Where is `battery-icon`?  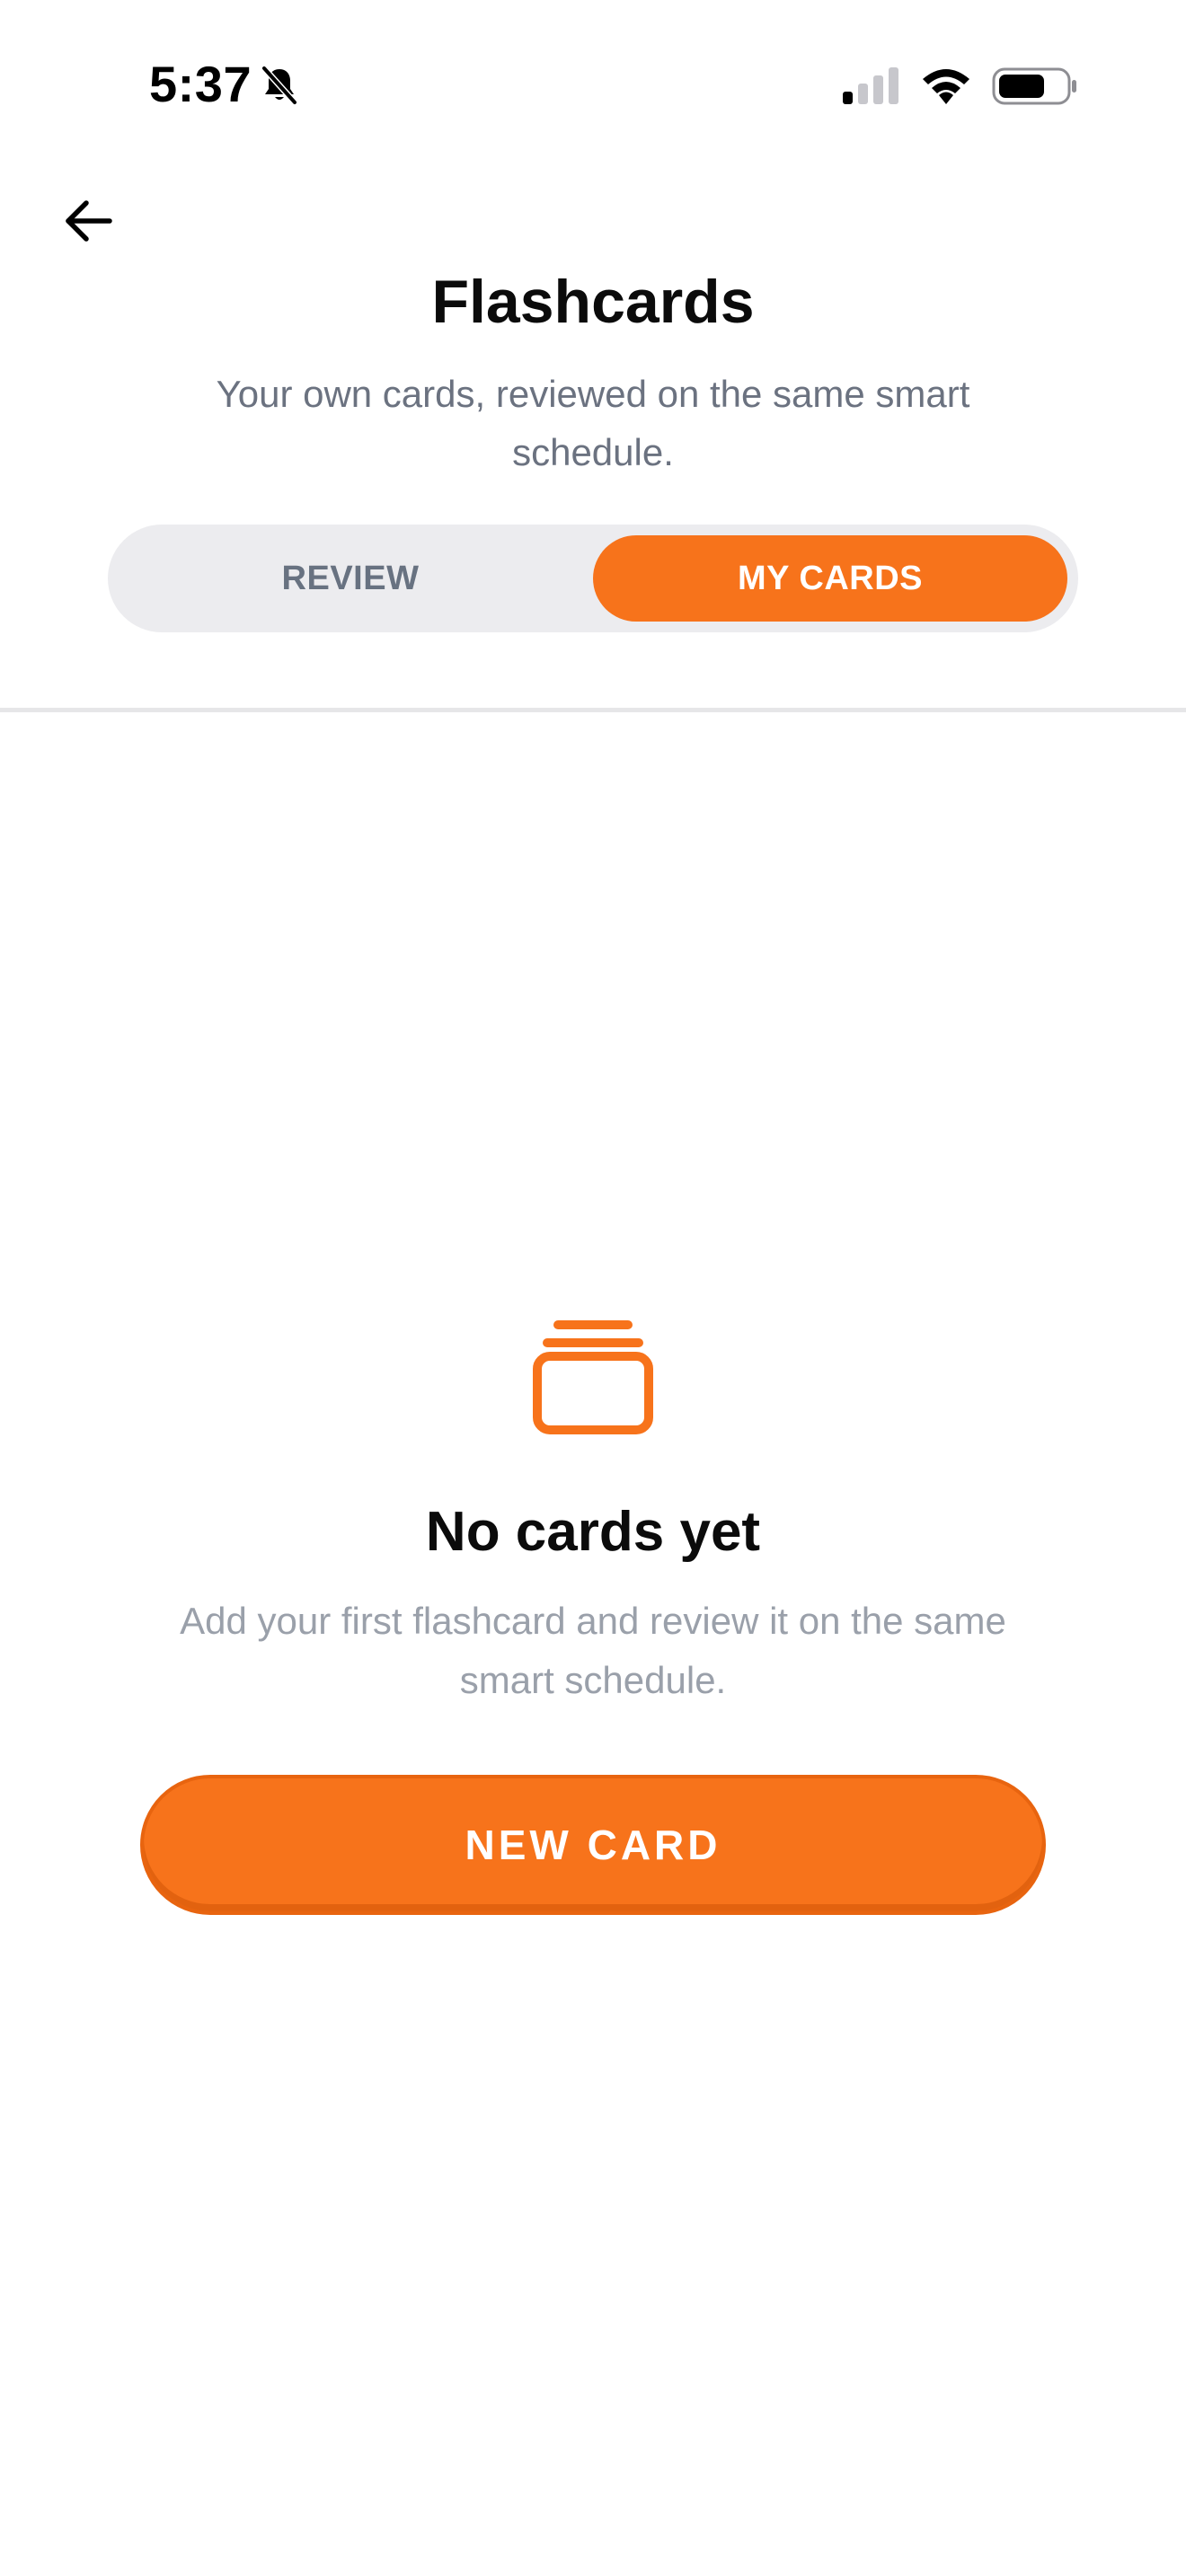
battery-icon is located at coordinates (1034, 86).